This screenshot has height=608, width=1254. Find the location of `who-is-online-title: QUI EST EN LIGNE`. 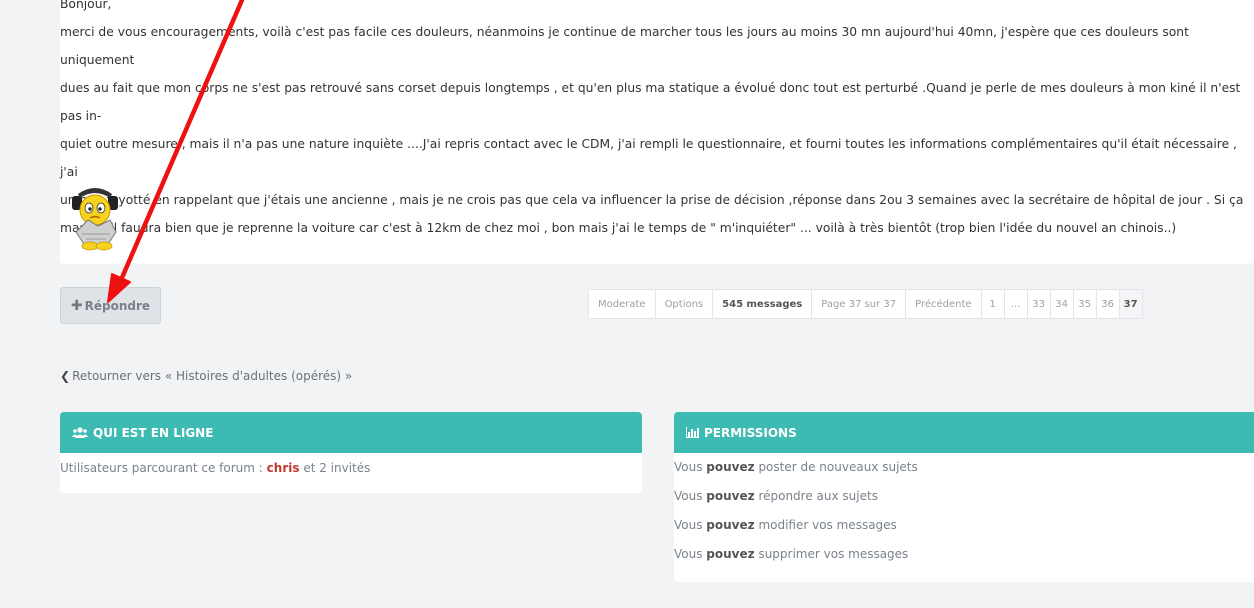

who-is-online-title: QUI EST EN LIGNE is located at coordinates (153, 432).